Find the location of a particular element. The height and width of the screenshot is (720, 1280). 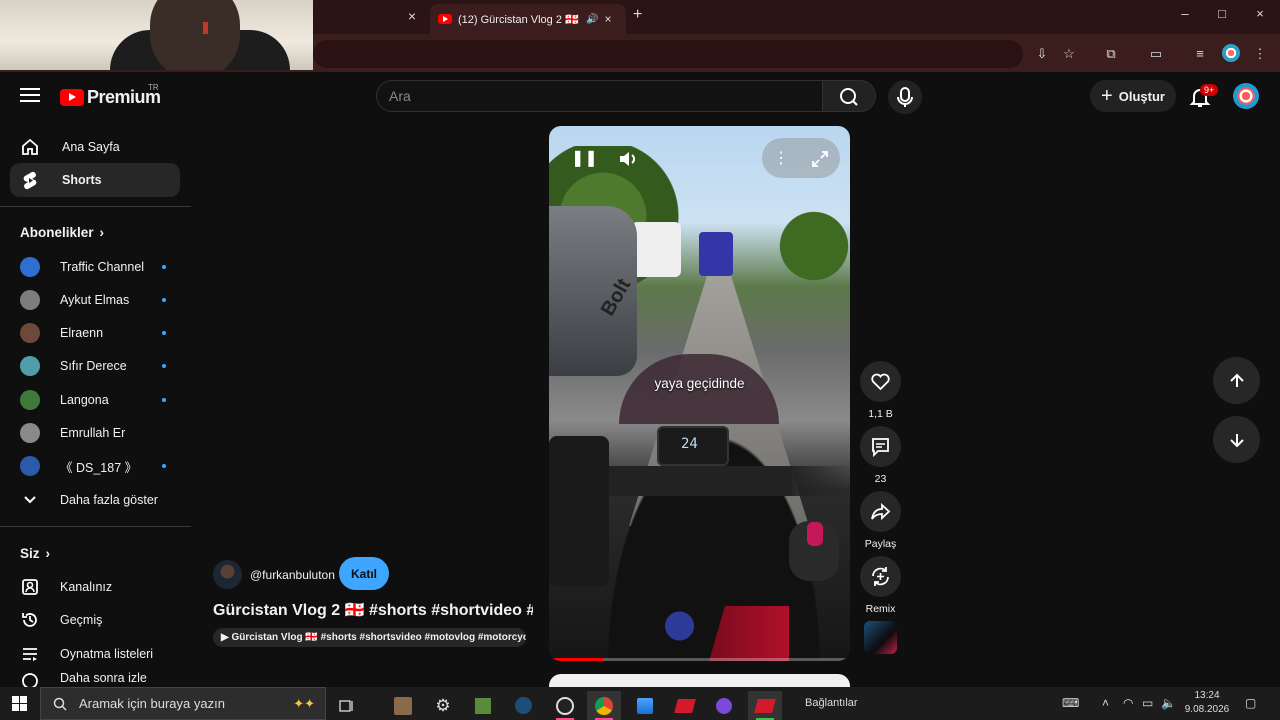

search-input: Ara is located at coordinates (599, 96).